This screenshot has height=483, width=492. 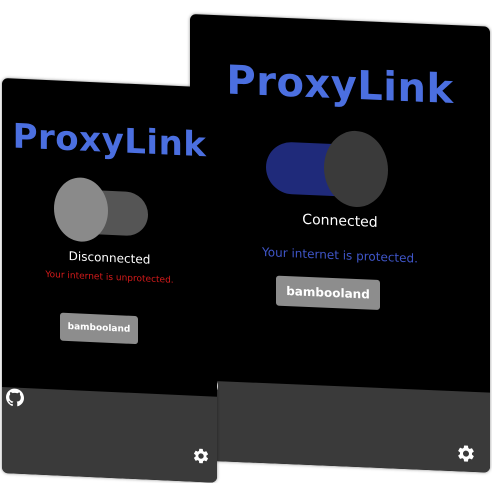 I want to click on connection-status-label: Connected, so click(x=340, y=221).